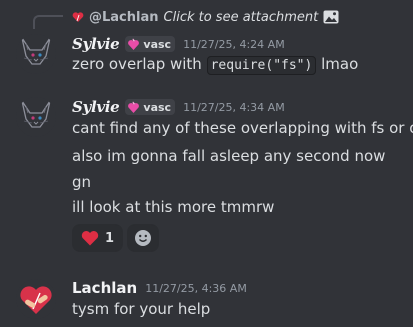 The image size is (413, 327). Describe the element at coordinates (229, 156) in the screenshot. I see `message-text: also im gonna fall asleep any second now` at that location.